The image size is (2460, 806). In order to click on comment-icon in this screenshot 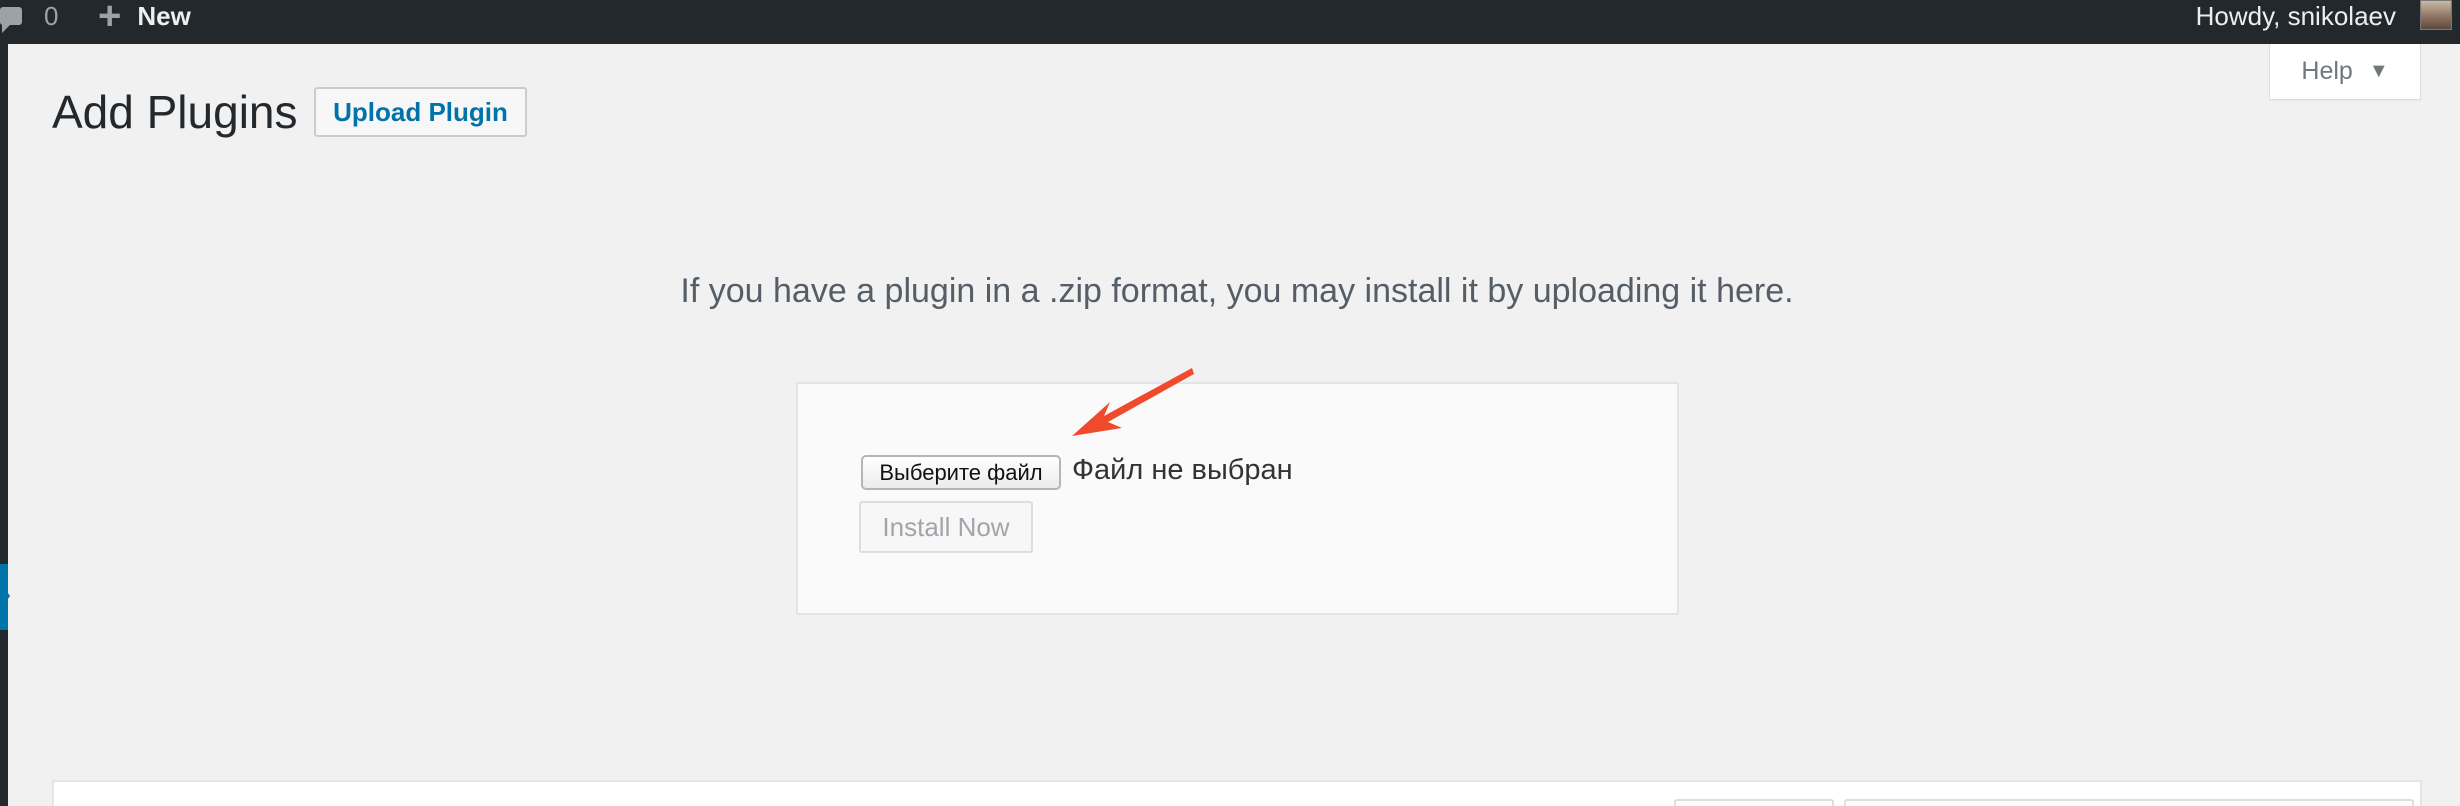, I will do `click(11, 20)`.